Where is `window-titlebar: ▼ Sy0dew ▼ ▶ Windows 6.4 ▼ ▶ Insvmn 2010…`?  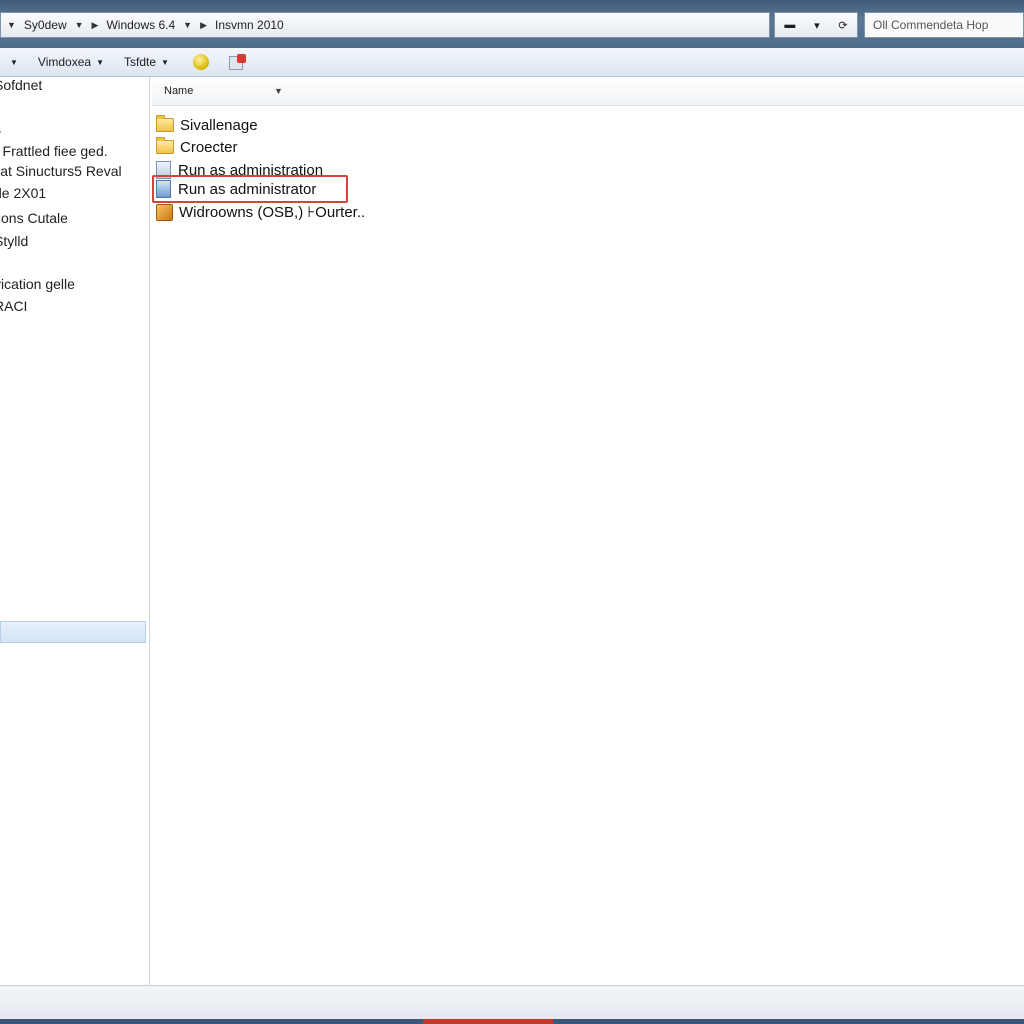
window-titlebar: ▼ Sy0dew ▼ ▶ Windows 6.4 ▼ ▶ Insvmn 2010… is located at coordinates (512, 24).